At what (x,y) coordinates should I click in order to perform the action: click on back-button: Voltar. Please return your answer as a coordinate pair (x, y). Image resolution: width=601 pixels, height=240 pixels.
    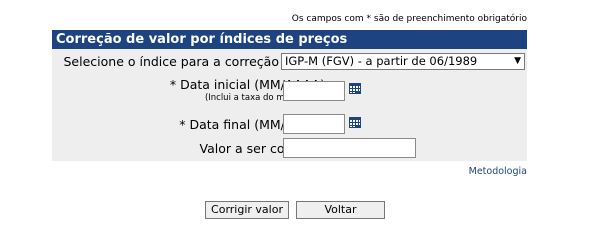
    Looking at the image, I should click on (340, 210).